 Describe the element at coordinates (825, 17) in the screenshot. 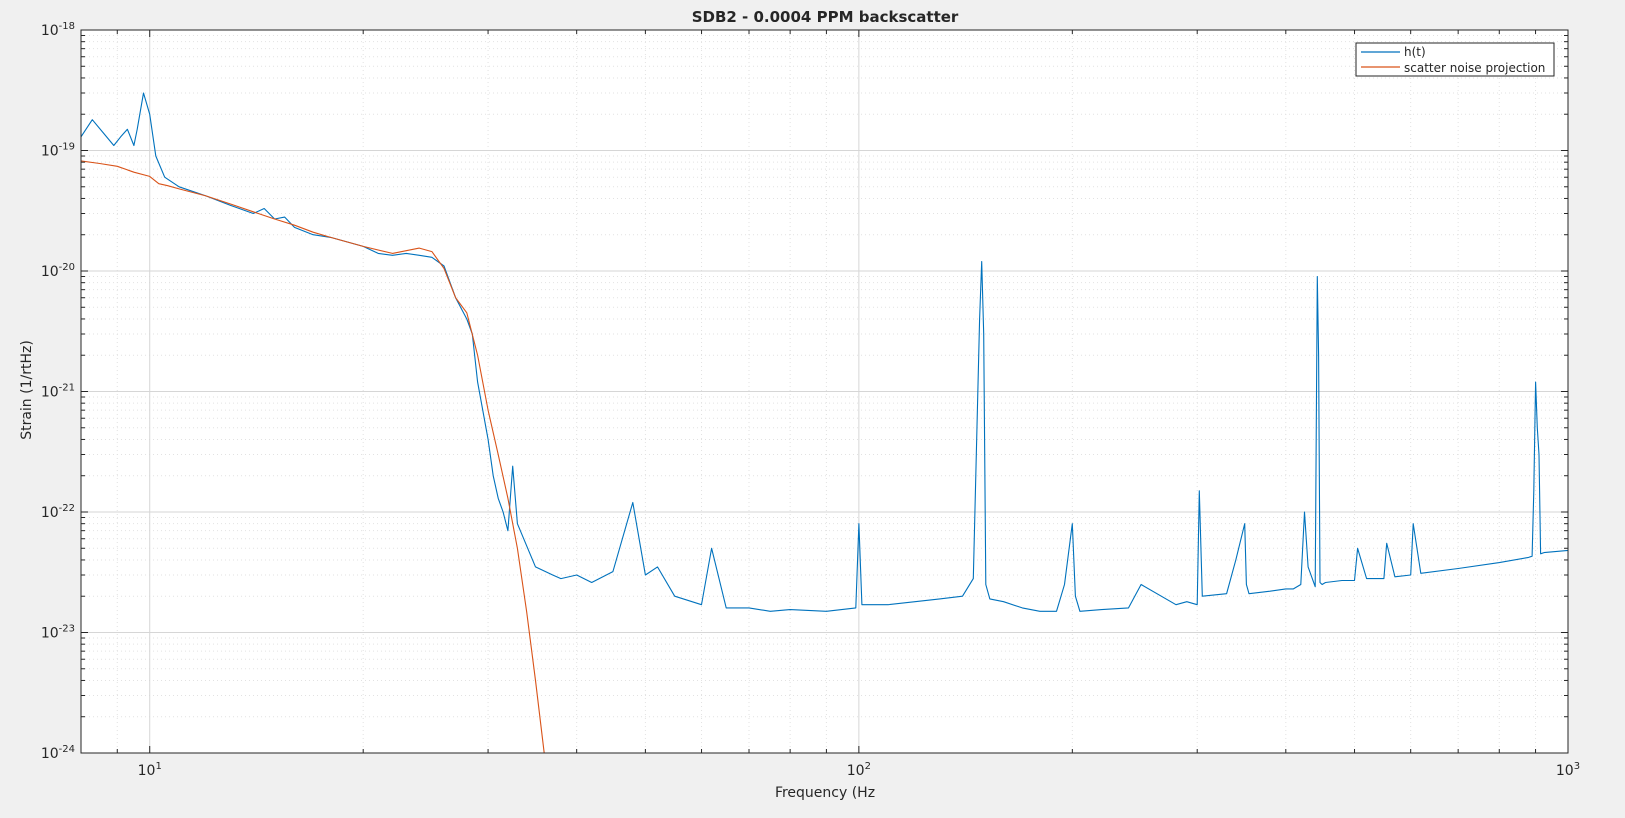

I see `chart-title: SDB2 - 0.0004 PPM backscatter` at that location.